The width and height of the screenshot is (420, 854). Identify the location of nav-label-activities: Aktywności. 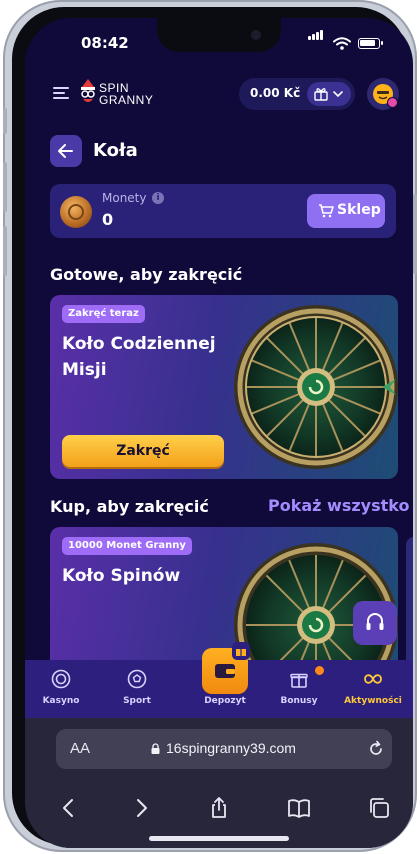
(373, 701).